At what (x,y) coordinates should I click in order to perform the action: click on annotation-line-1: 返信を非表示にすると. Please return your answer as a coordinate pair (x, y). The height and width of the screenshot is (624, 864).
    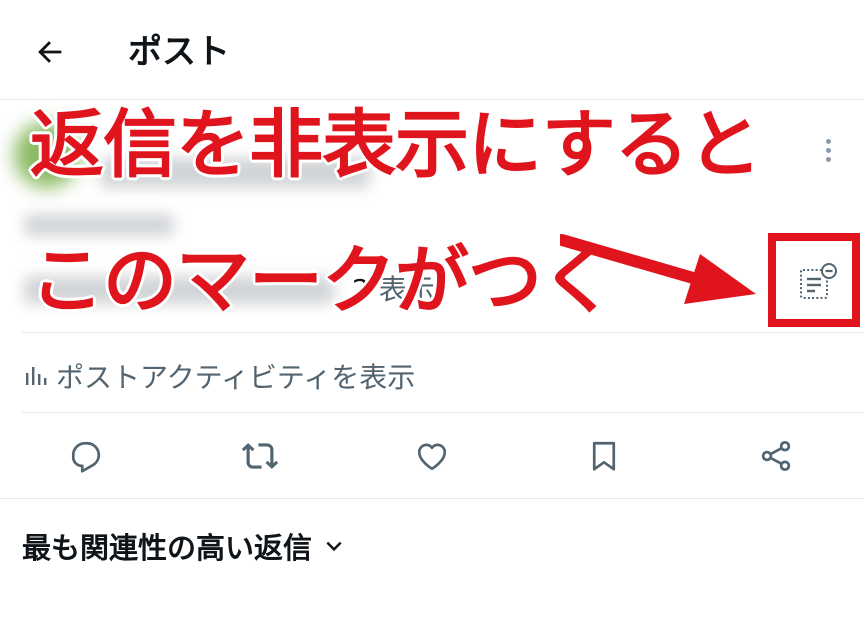
    Looking at the image, I should click on (396, 145).